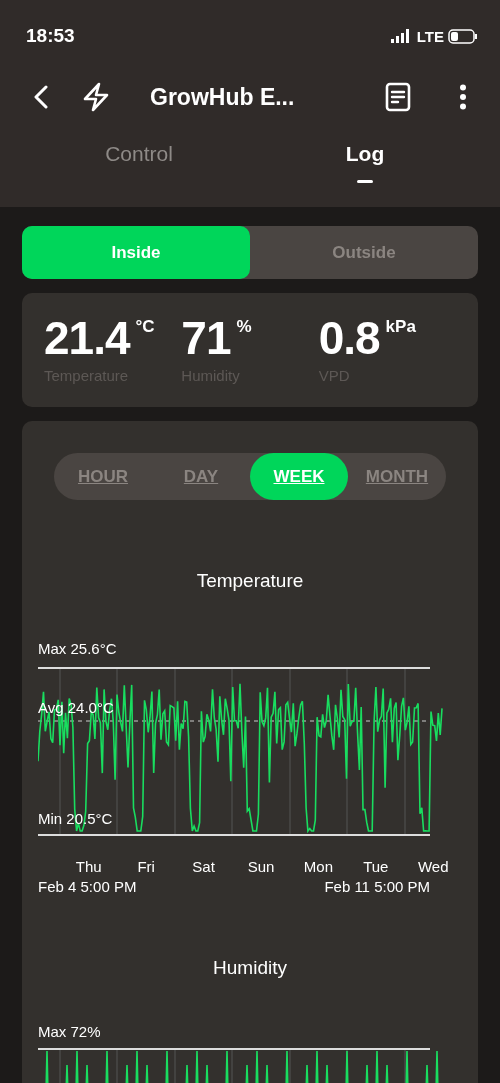 The width and height of the screenshot is (500, 1083). What do you see at coordinates (87, 886) in the screenshot?
I see `start-date: Feb 4 5:00 PM` at bounding box center [87, 886].